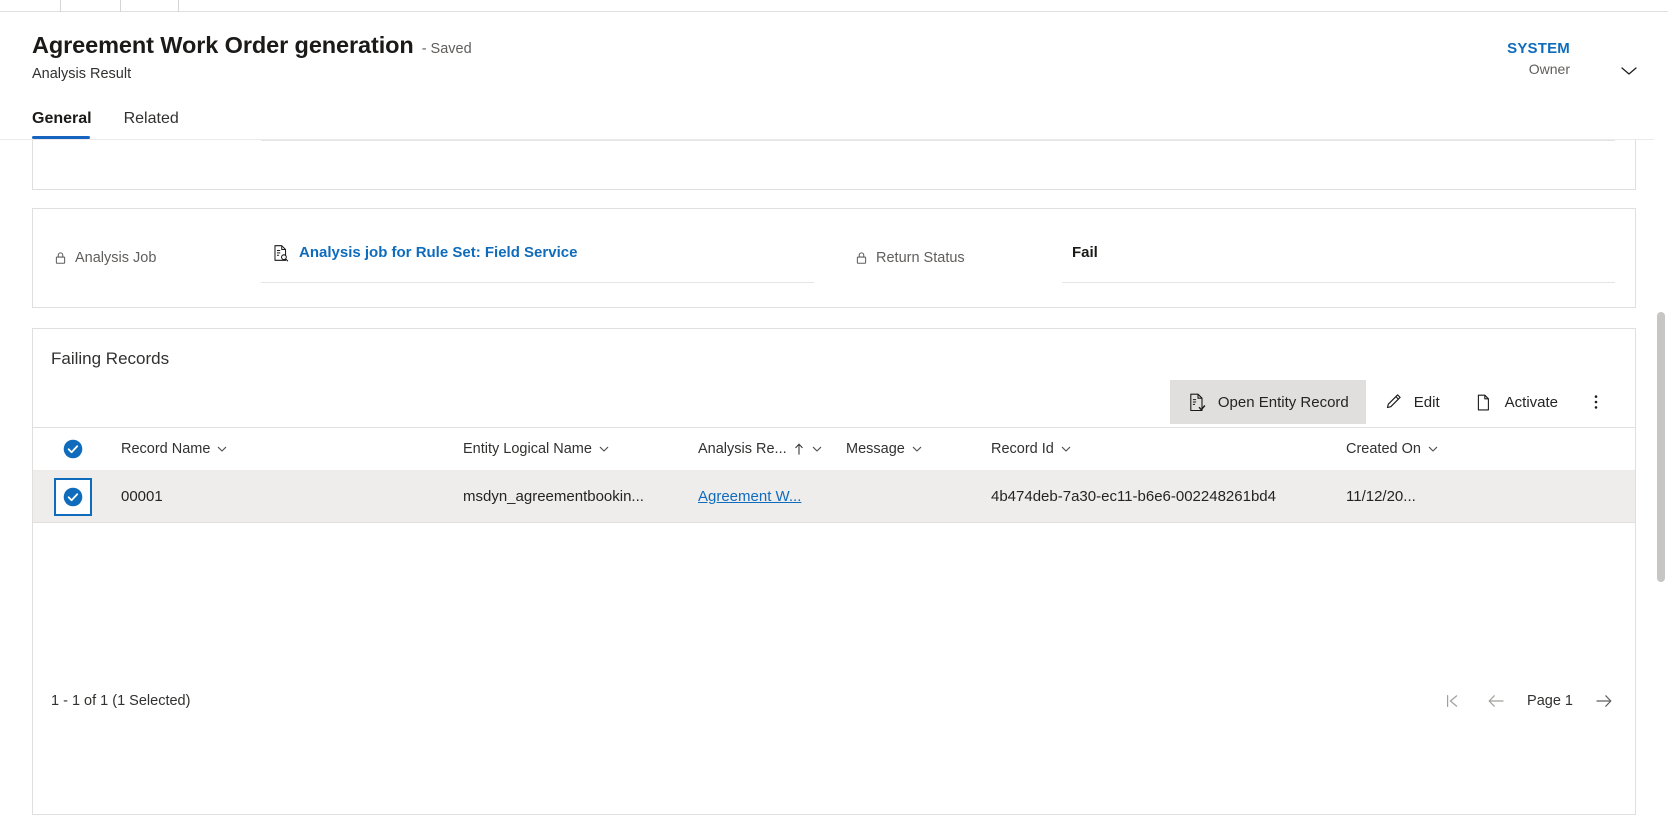 The width and height of the screenshot is (1668, 831). What do you see at coordinates (1452, 701) in the screenshot?
I see `page-first-icon` at bounding box center [1452, 701].